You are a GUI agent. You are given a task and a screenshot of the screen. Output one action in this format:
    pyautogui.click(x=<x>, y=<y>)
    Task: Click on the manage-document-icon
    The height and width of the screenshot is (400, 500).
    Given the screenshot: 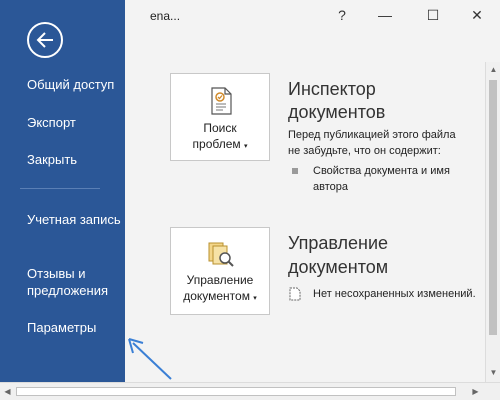 What is the action you would take?
    pyautogui.click(x=221, y=254)
    